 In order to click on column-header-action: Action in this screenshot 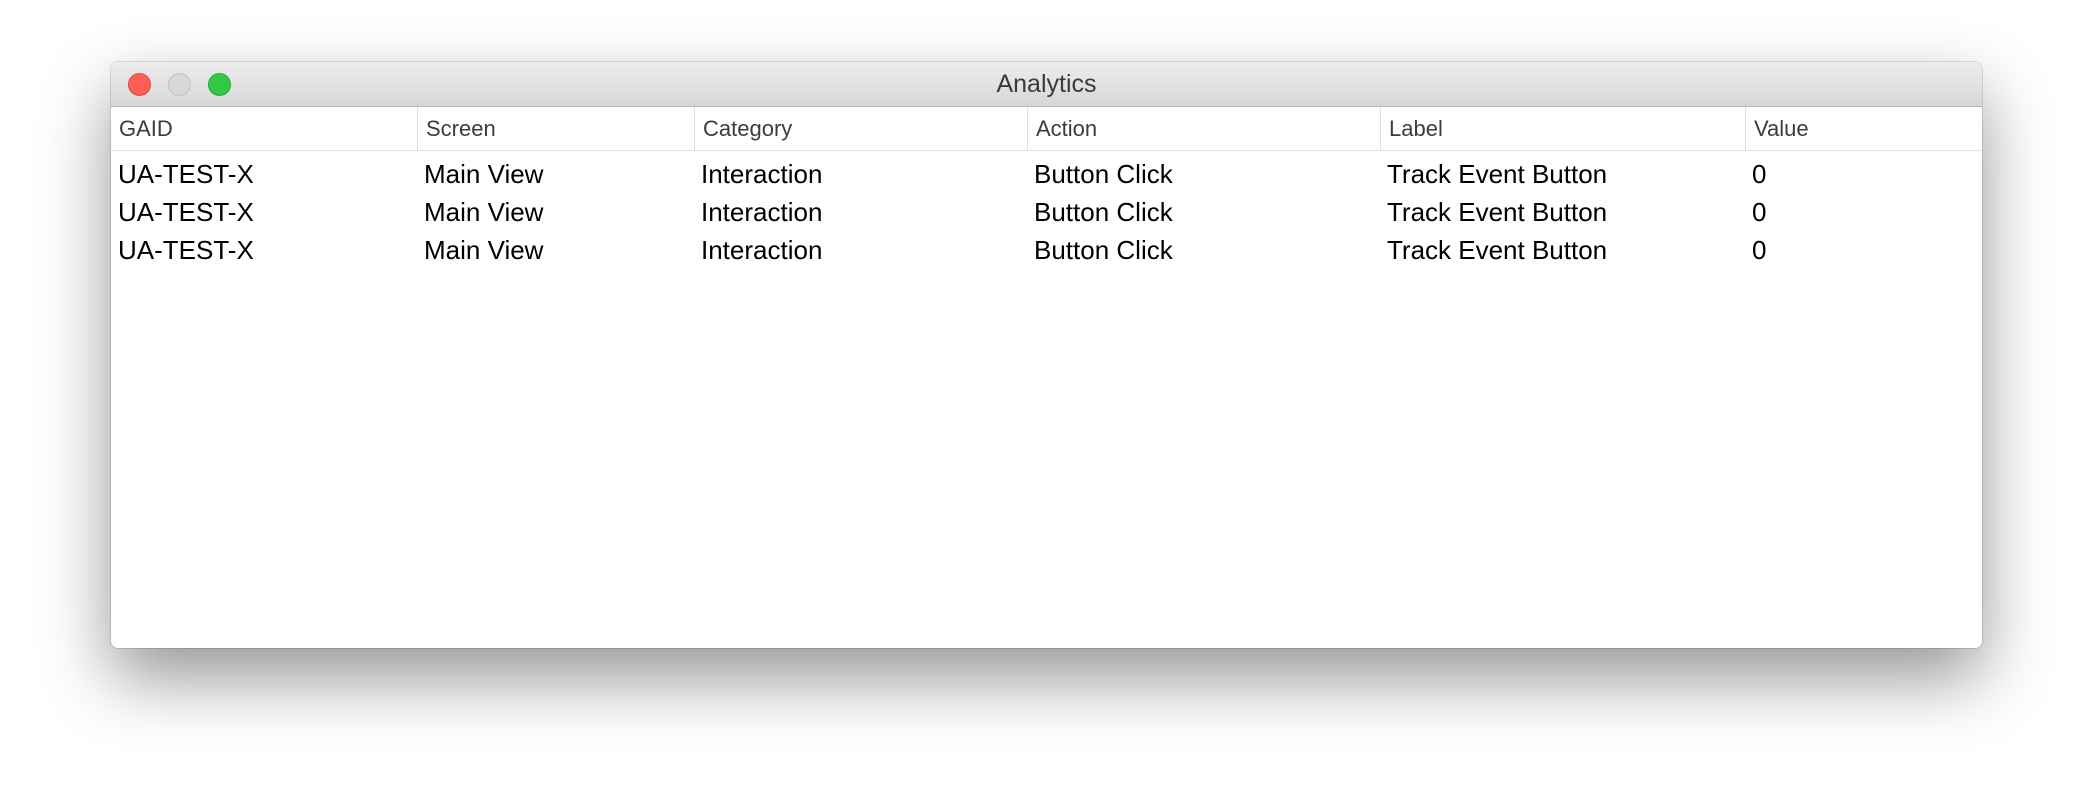, I will do `click(1203, 128)`.